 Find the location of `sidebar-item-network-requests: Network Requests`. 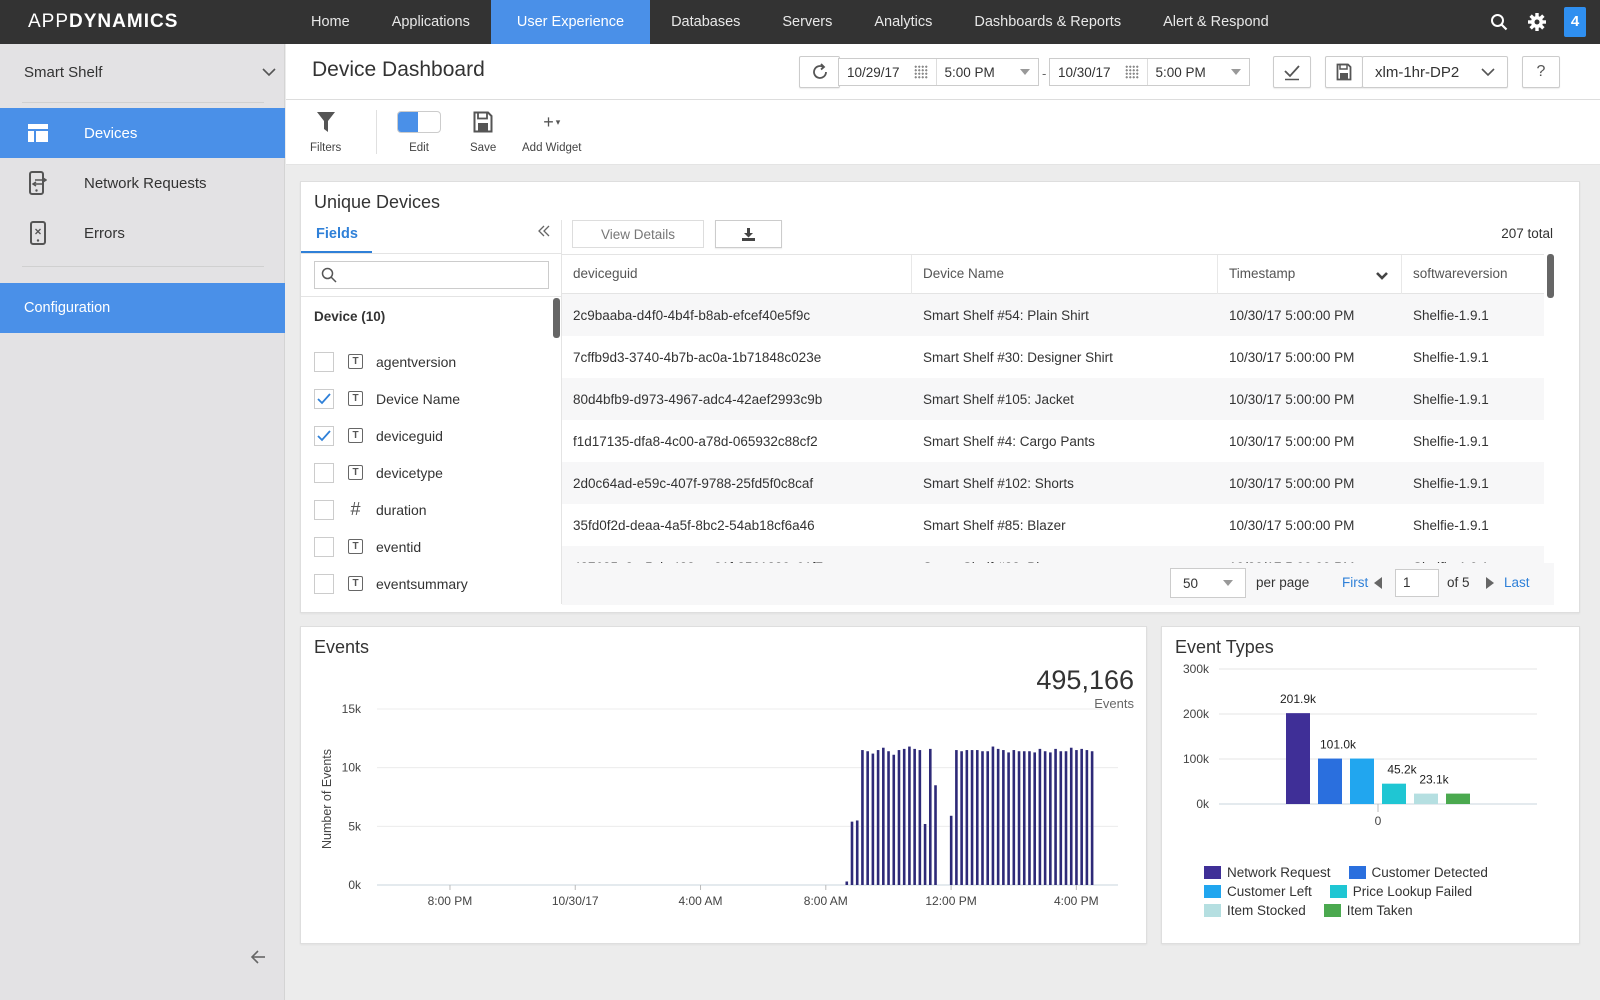

sidebar-item-network-requests: Network Requests is located at coordinates (142, 183).